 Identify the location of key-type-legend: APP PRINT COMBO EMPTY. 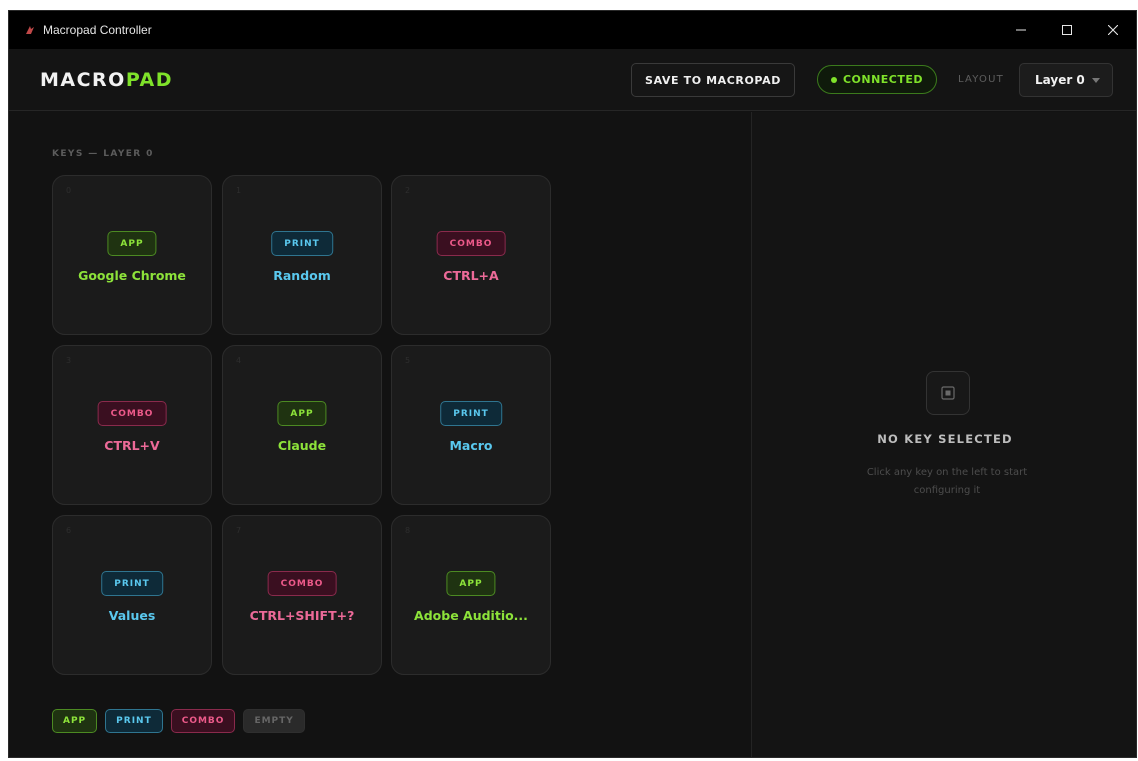
(178, 721).